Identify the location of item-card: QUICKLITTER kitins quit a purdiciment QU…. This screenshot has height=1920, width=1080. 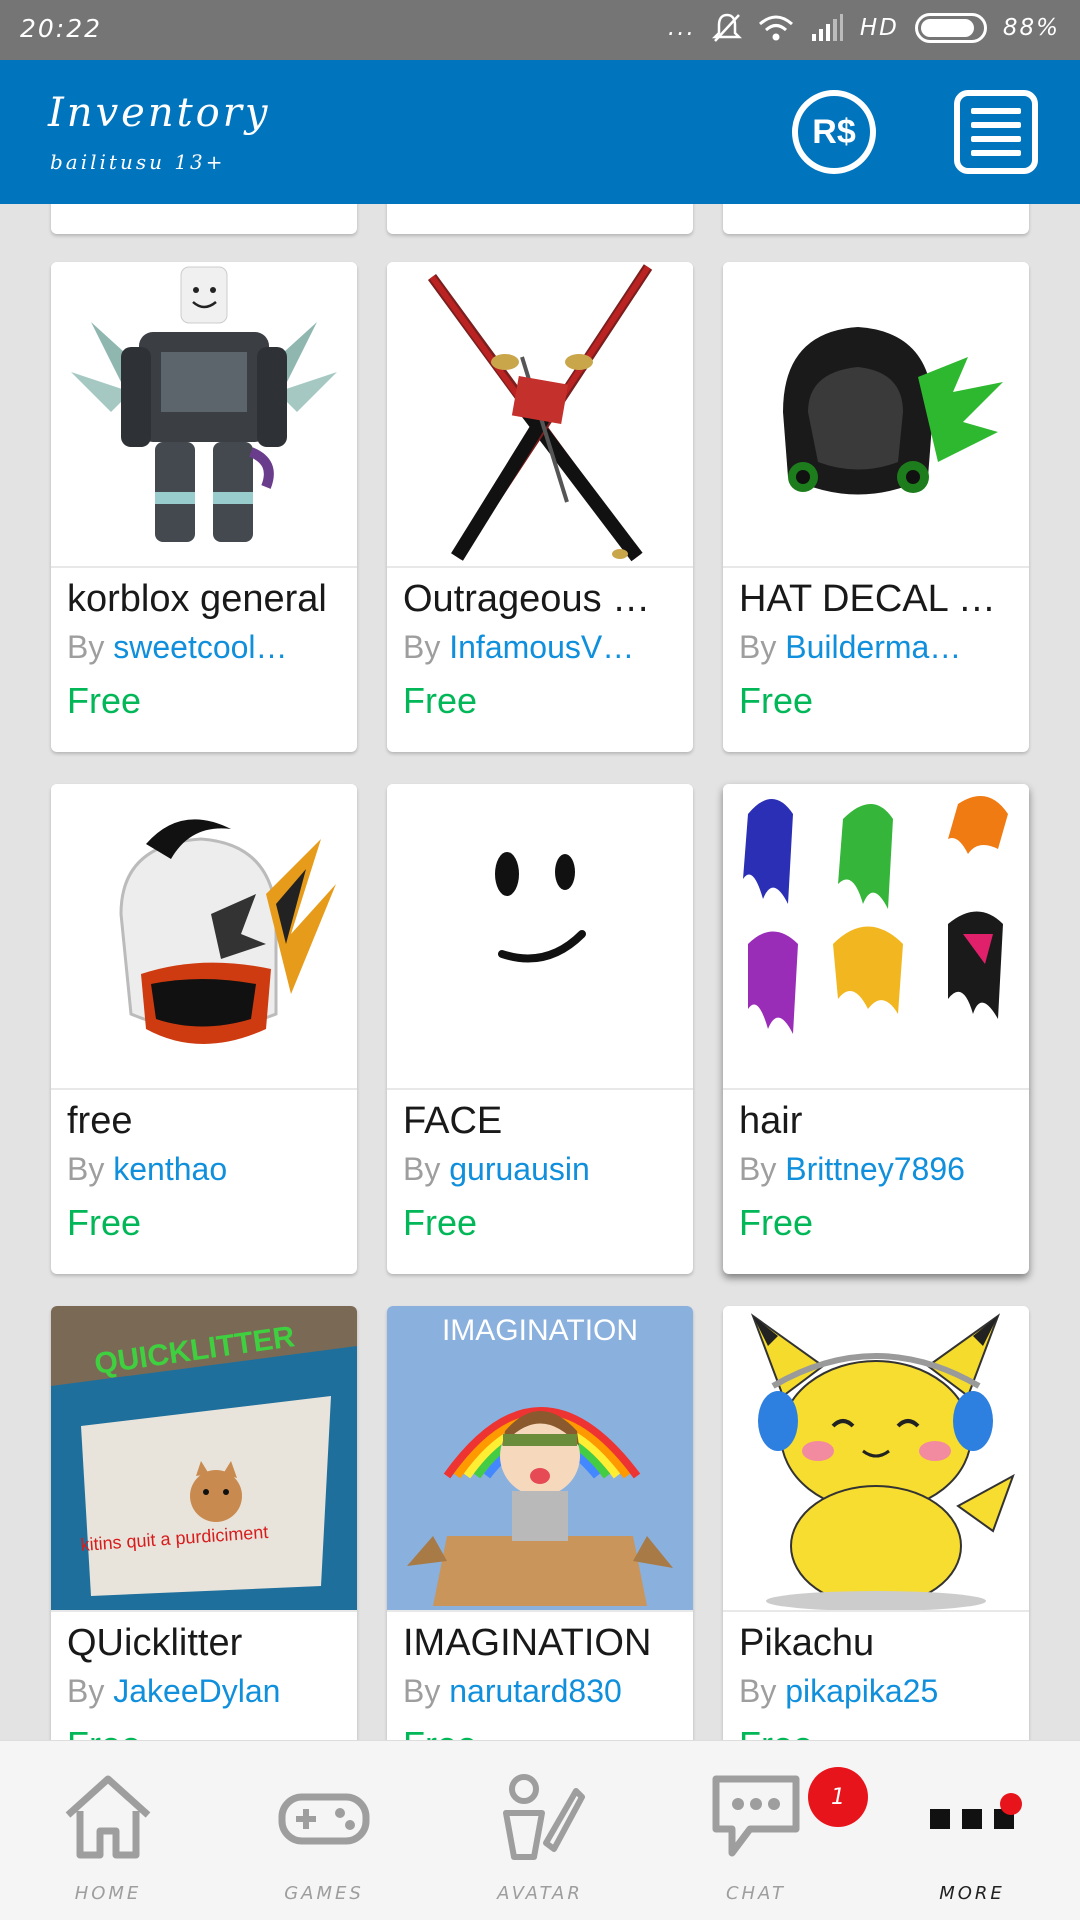
(204, 1523).